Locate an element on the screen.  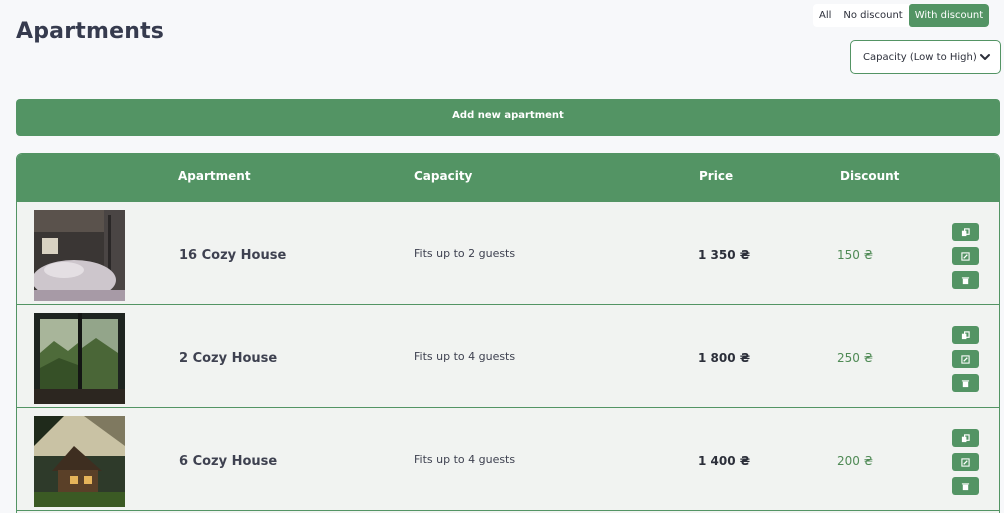
sort-select-value: Capacity (Low to High) is located at coordinates (920, 57).